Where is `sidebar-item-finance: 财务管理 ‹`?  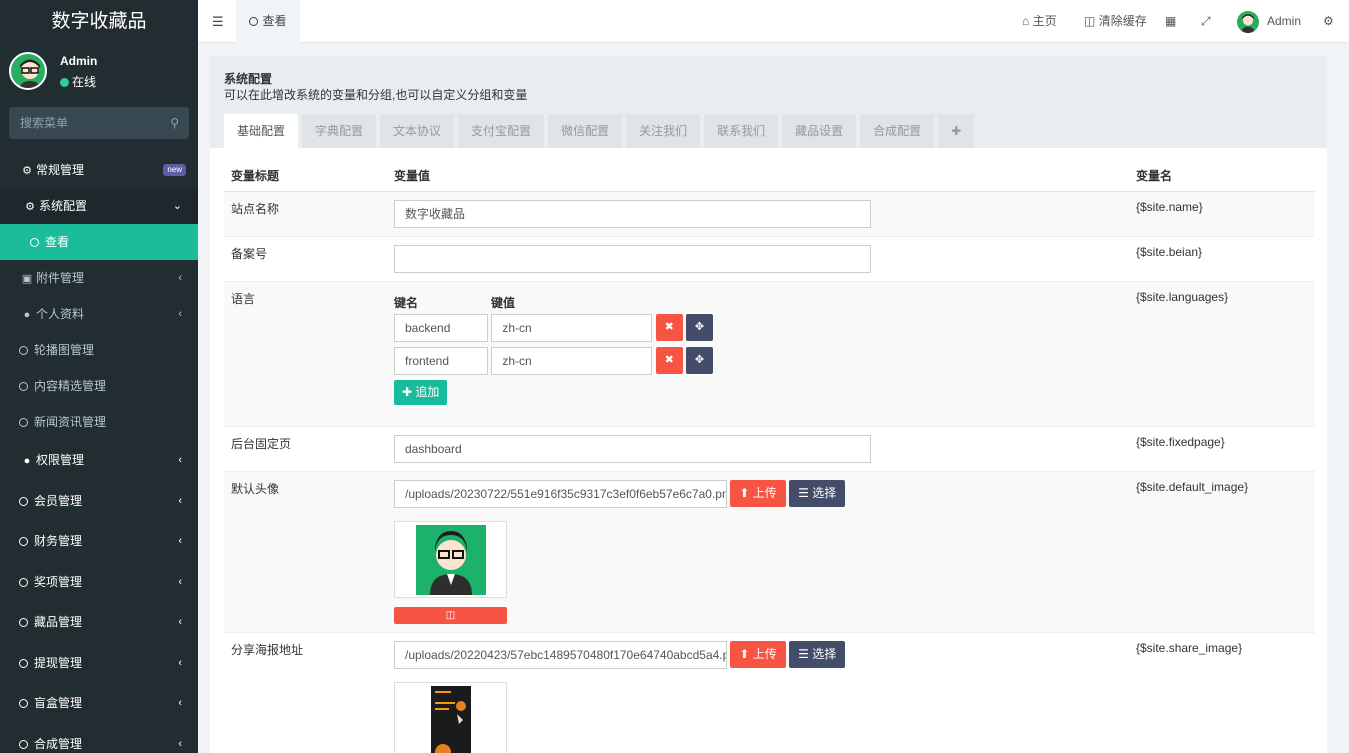 sidebar-item-finance: 财务管理 ‹ is located at coordinates (99, 541).